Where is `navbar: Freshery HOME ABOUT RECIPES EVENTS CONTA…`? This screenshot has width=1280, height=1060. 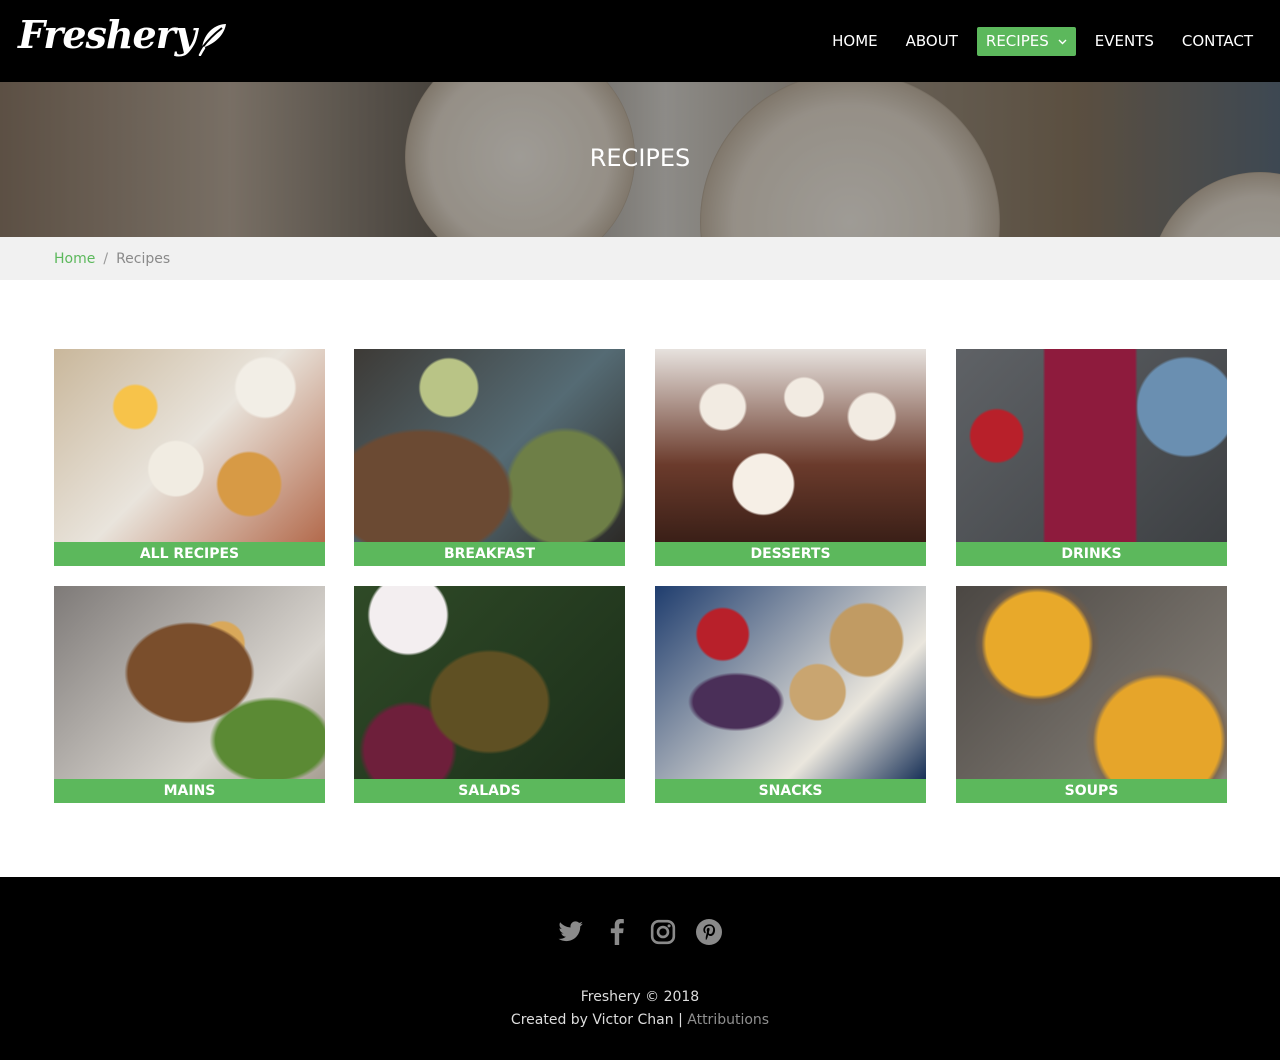 navbar: Freshery HOME ABOUT RECIPES EVENTS CONTA… is located at coordinates (640, 41).